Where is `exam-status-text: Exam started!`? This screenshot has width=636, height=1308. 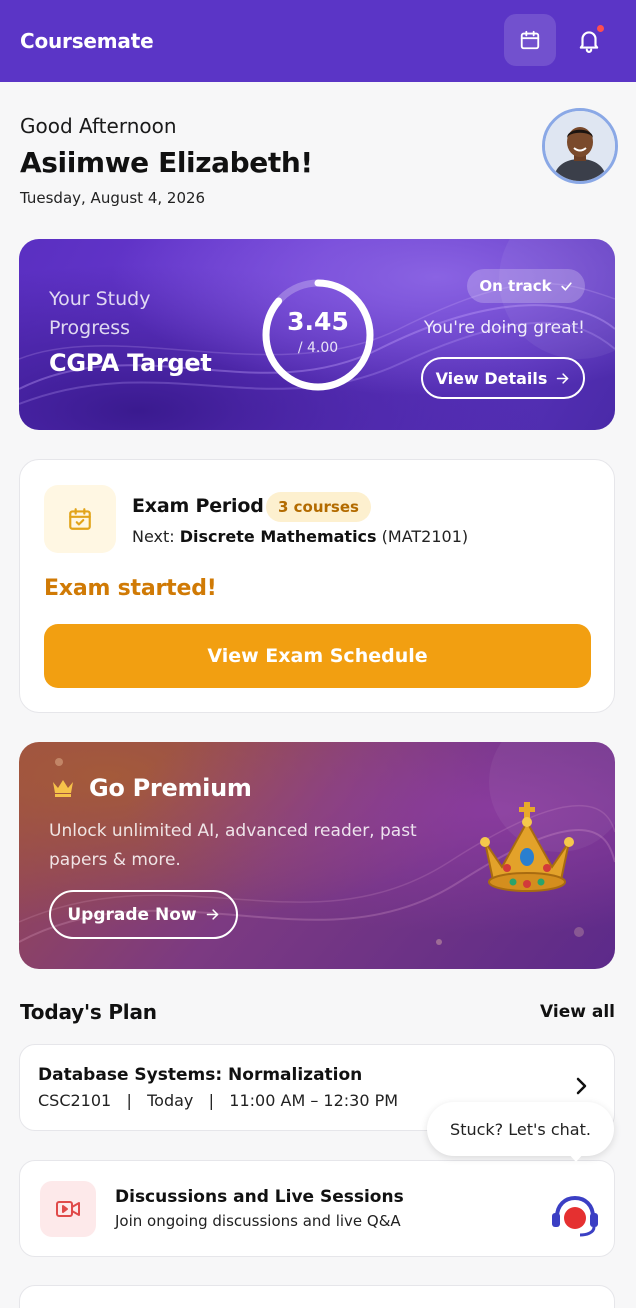 exam-status-text: Exam started! is located at coordinates (130, 588).